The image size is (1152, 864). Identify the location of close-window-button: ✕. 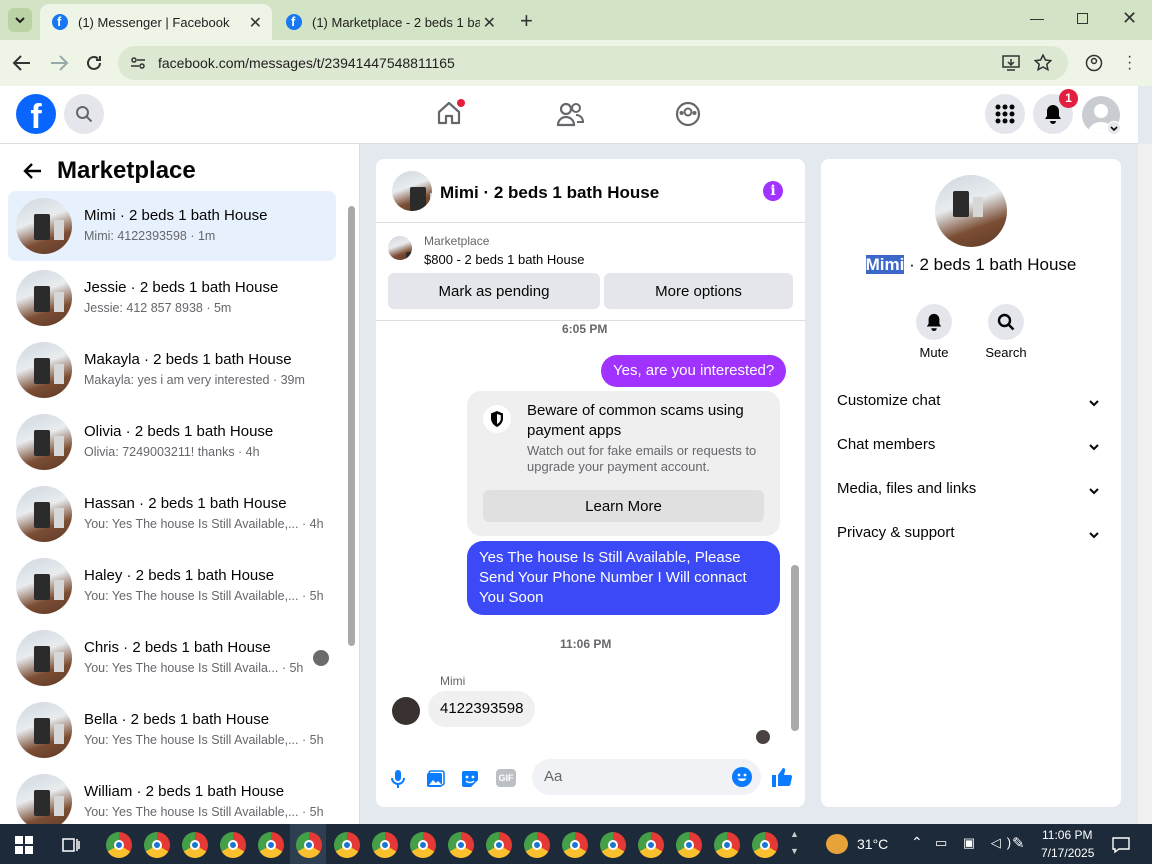
(1129, 18).